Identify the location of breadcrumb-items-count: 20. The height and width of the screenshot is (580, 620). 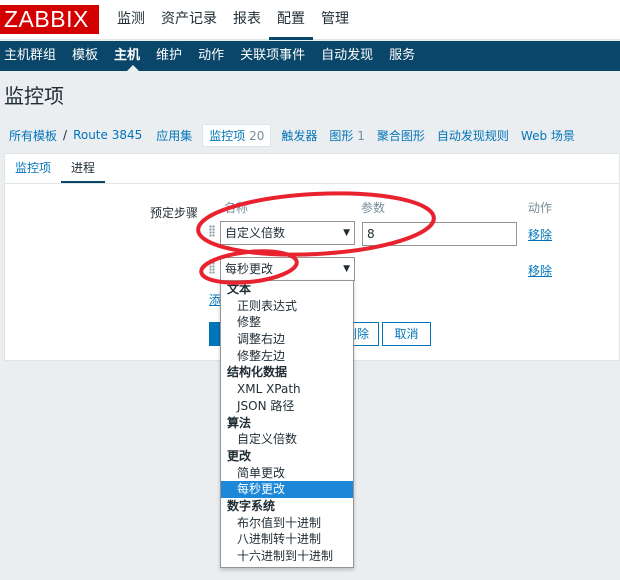
(257, 135).